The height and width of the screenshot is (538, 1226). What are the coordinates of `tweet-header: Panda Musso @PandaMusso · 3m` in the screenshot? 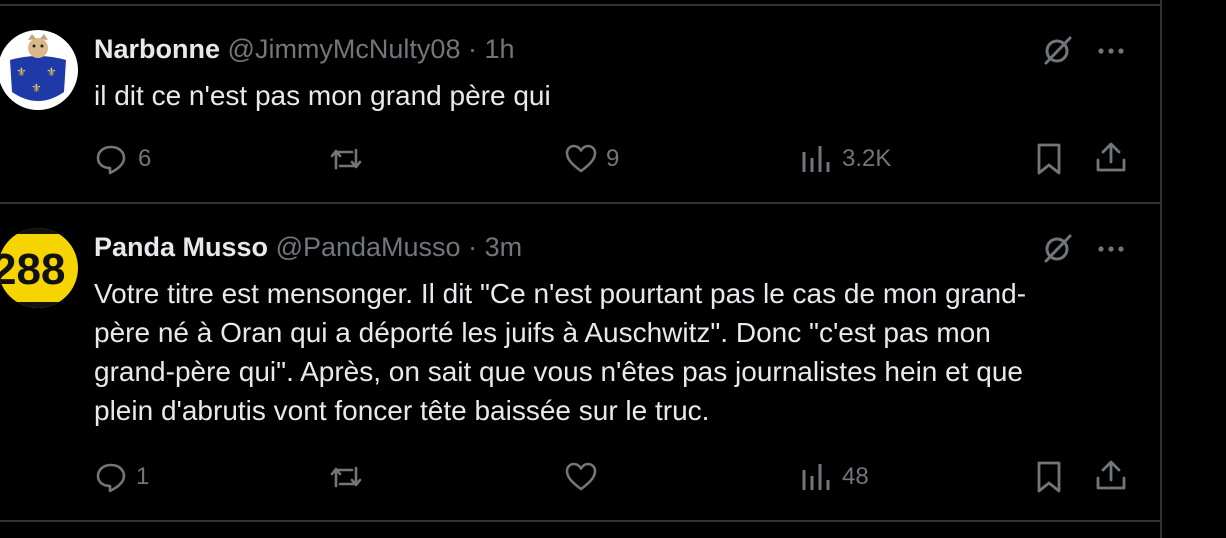 It's located at (308, 247).